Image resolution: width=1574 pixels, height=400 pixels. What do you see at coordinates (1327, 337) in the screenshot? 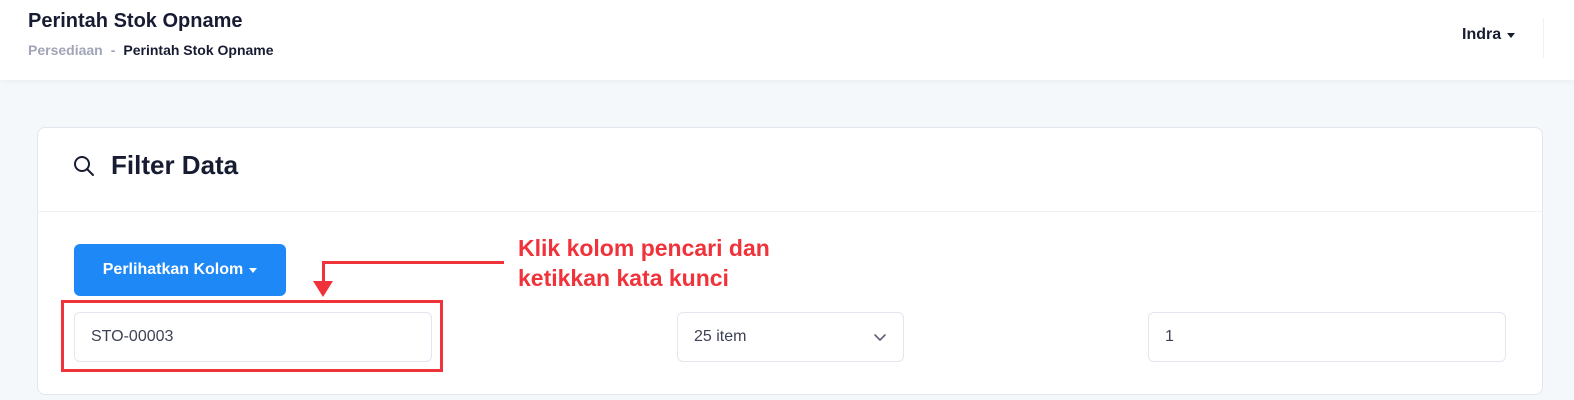
I see `page-number-input` at bounding box center [1327, 337].